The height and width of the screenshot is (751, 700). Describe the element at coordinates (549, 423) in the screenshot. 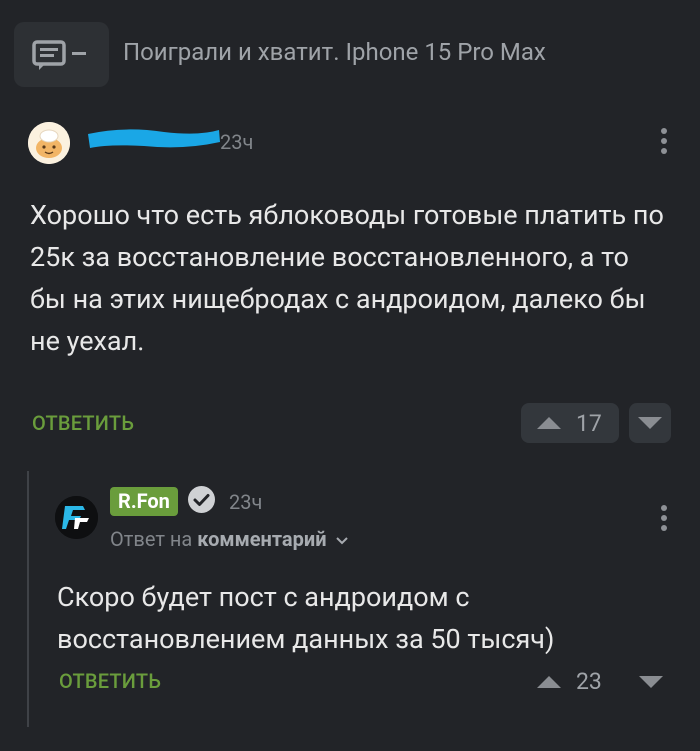

I see `arrow-up-icon` at that location.